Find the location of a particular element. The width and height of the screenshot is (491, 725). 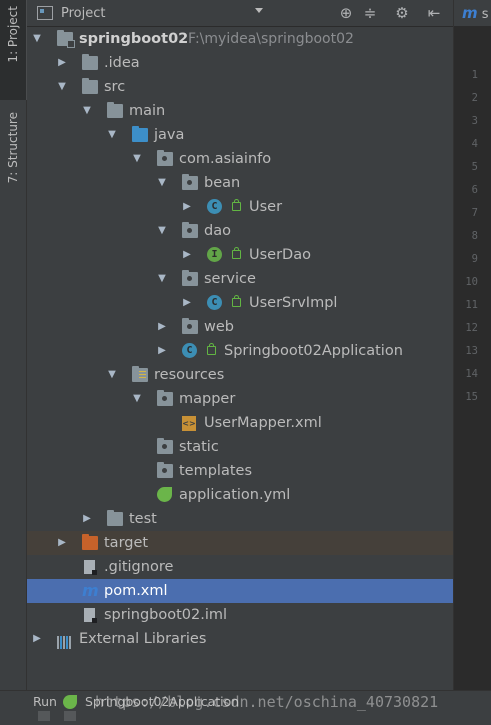

target-label: target is located at coordinates (126, 543).